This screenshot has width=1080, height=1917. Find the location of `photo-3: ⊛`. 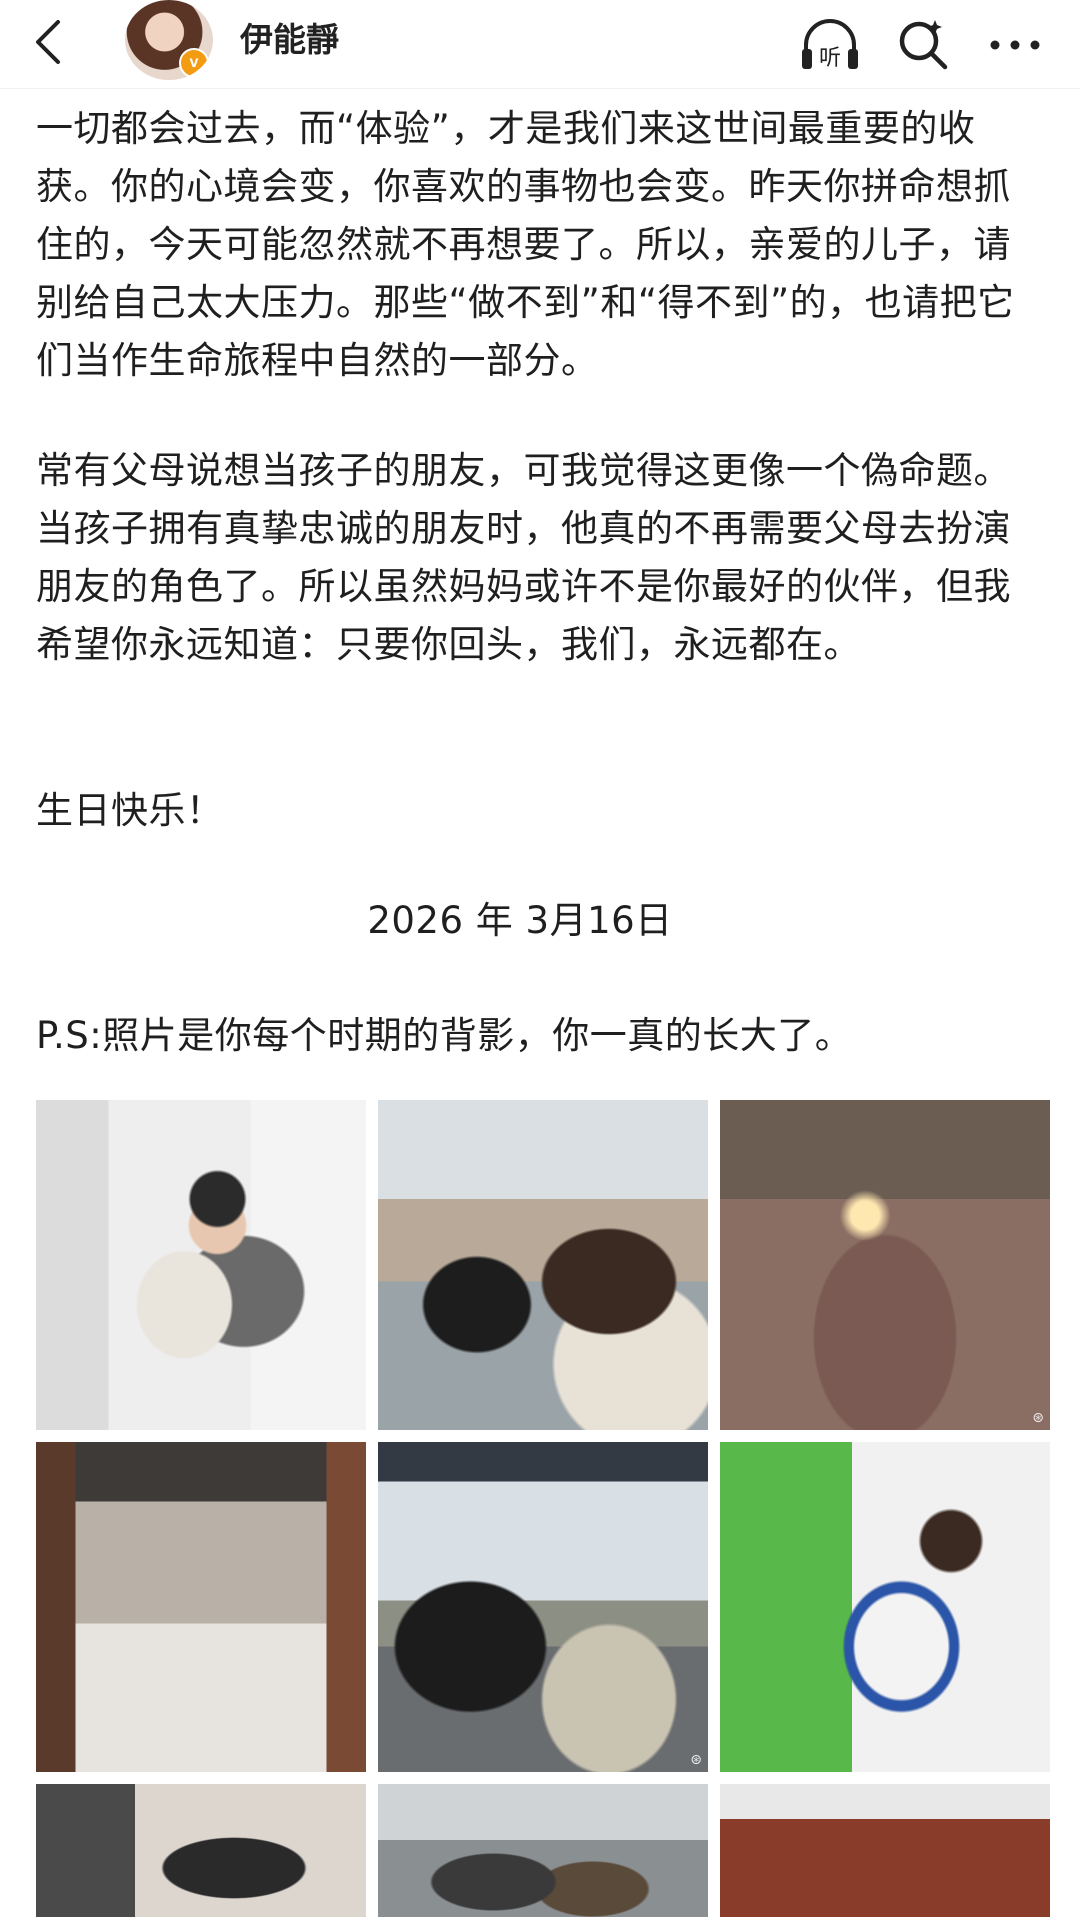

photo-3: ⊛ is located at coordinates (885, 1265).